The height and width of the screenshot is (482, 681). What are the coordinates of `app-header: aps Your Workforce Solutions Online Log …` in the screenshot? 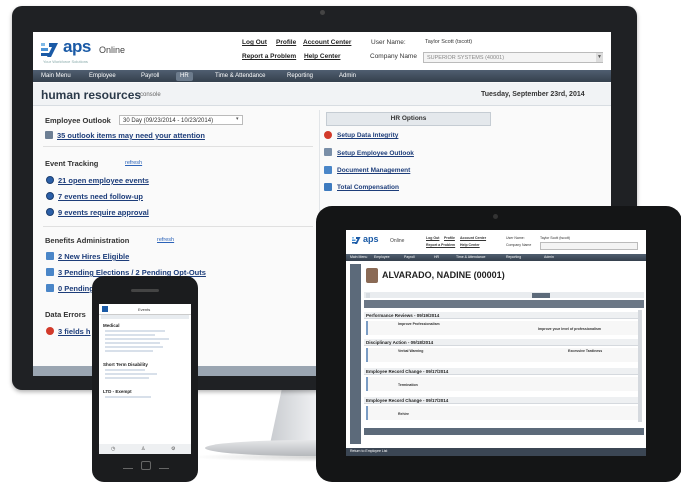 It's located at (322, 51).